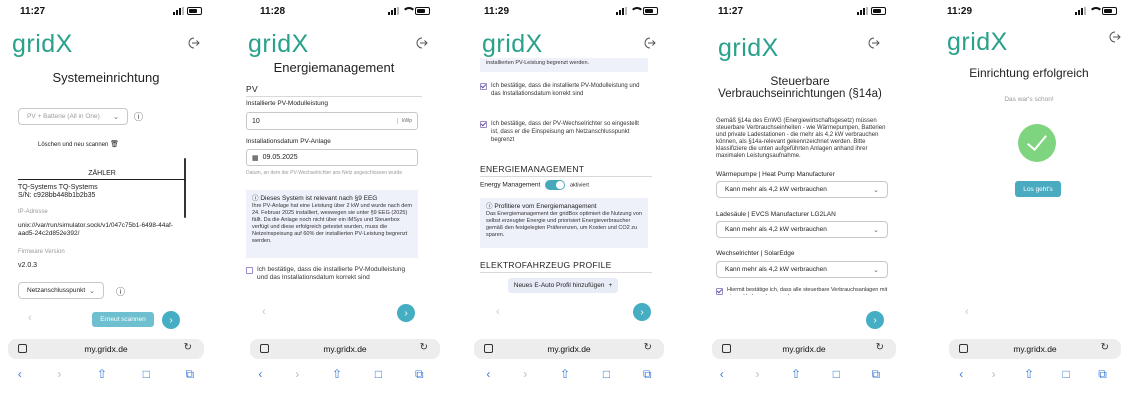  I want to click on system-type-select: PV + Batterie (All in One) ⌄, so click(73, 116).